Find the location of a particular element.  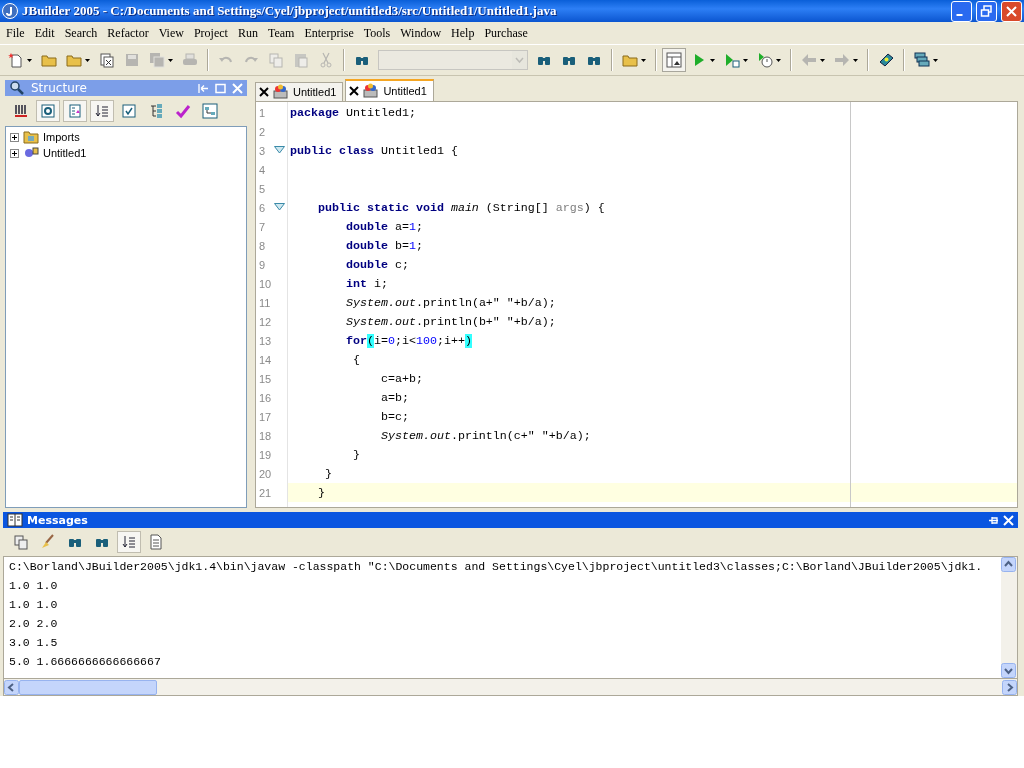

code-line: double c; is located at coordinates (377, 265).